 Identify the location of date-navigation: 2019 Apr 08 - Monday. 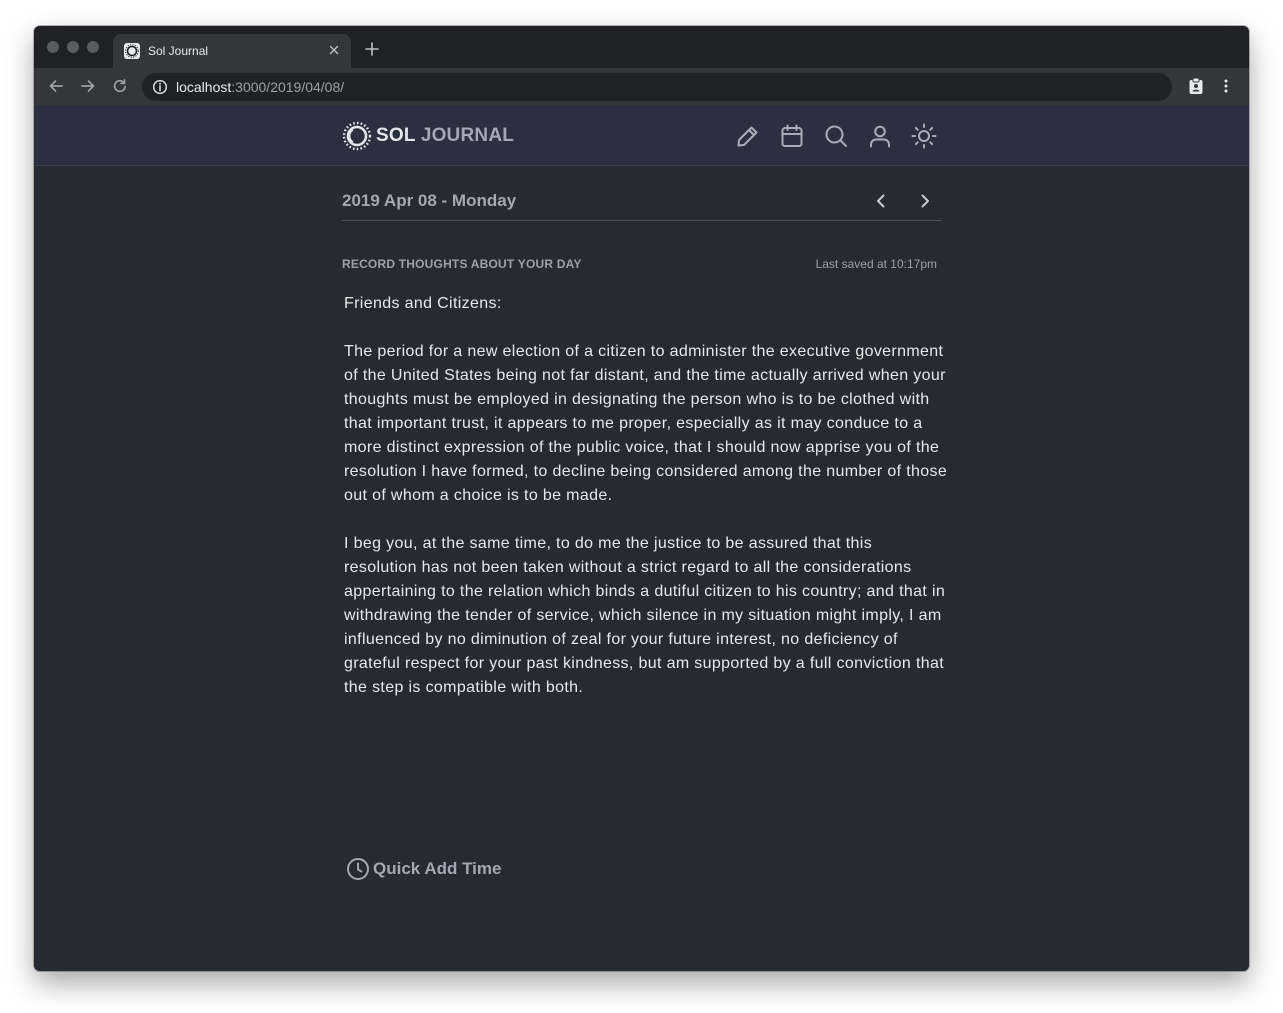
(642, 202).